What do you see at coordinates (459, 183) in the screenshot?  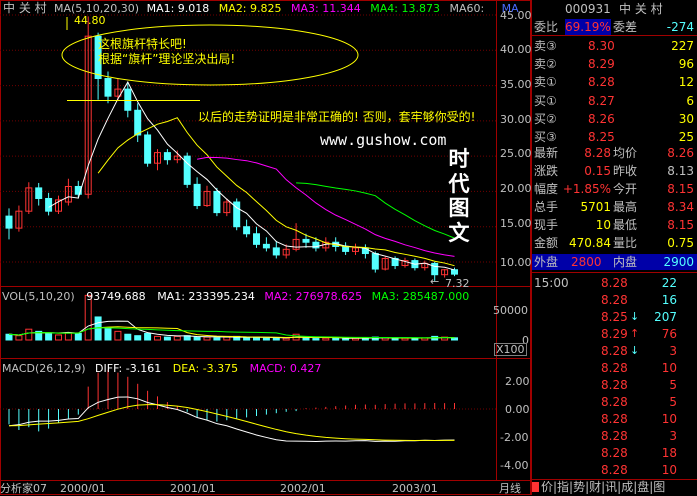 I see `watermark-char: 代` at bounding box center [459, 183].